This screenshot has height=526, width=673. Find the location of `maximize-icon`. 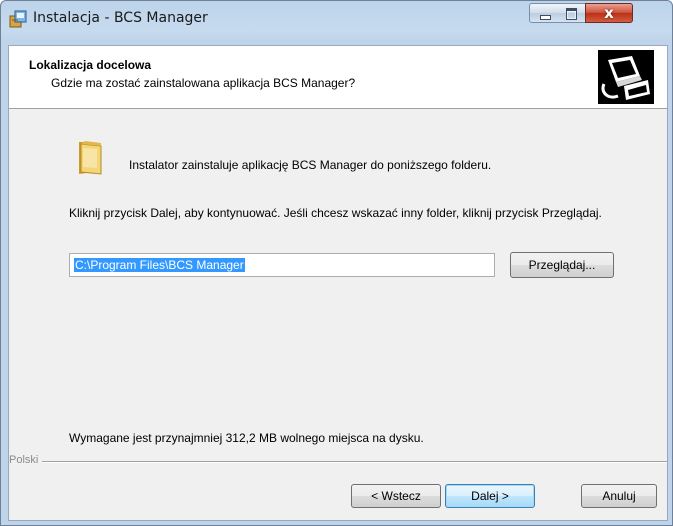

maximize-icon is located at coordinates (571, 14).